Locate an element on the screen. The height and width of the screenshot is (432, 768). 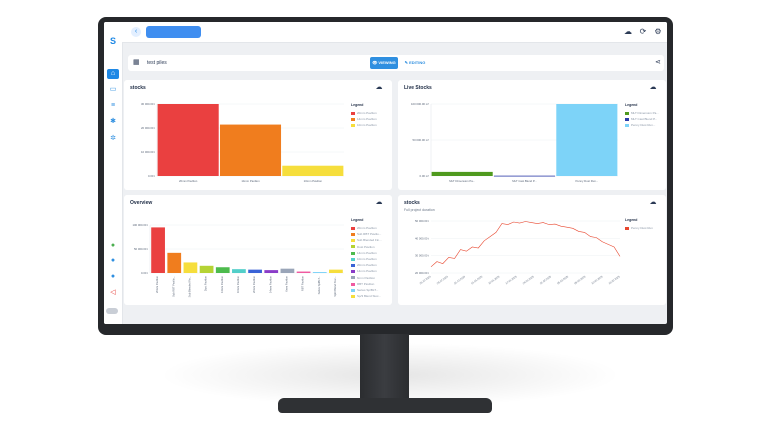
legend-item: Penny Dust Run is located at coordinates (639, 228).